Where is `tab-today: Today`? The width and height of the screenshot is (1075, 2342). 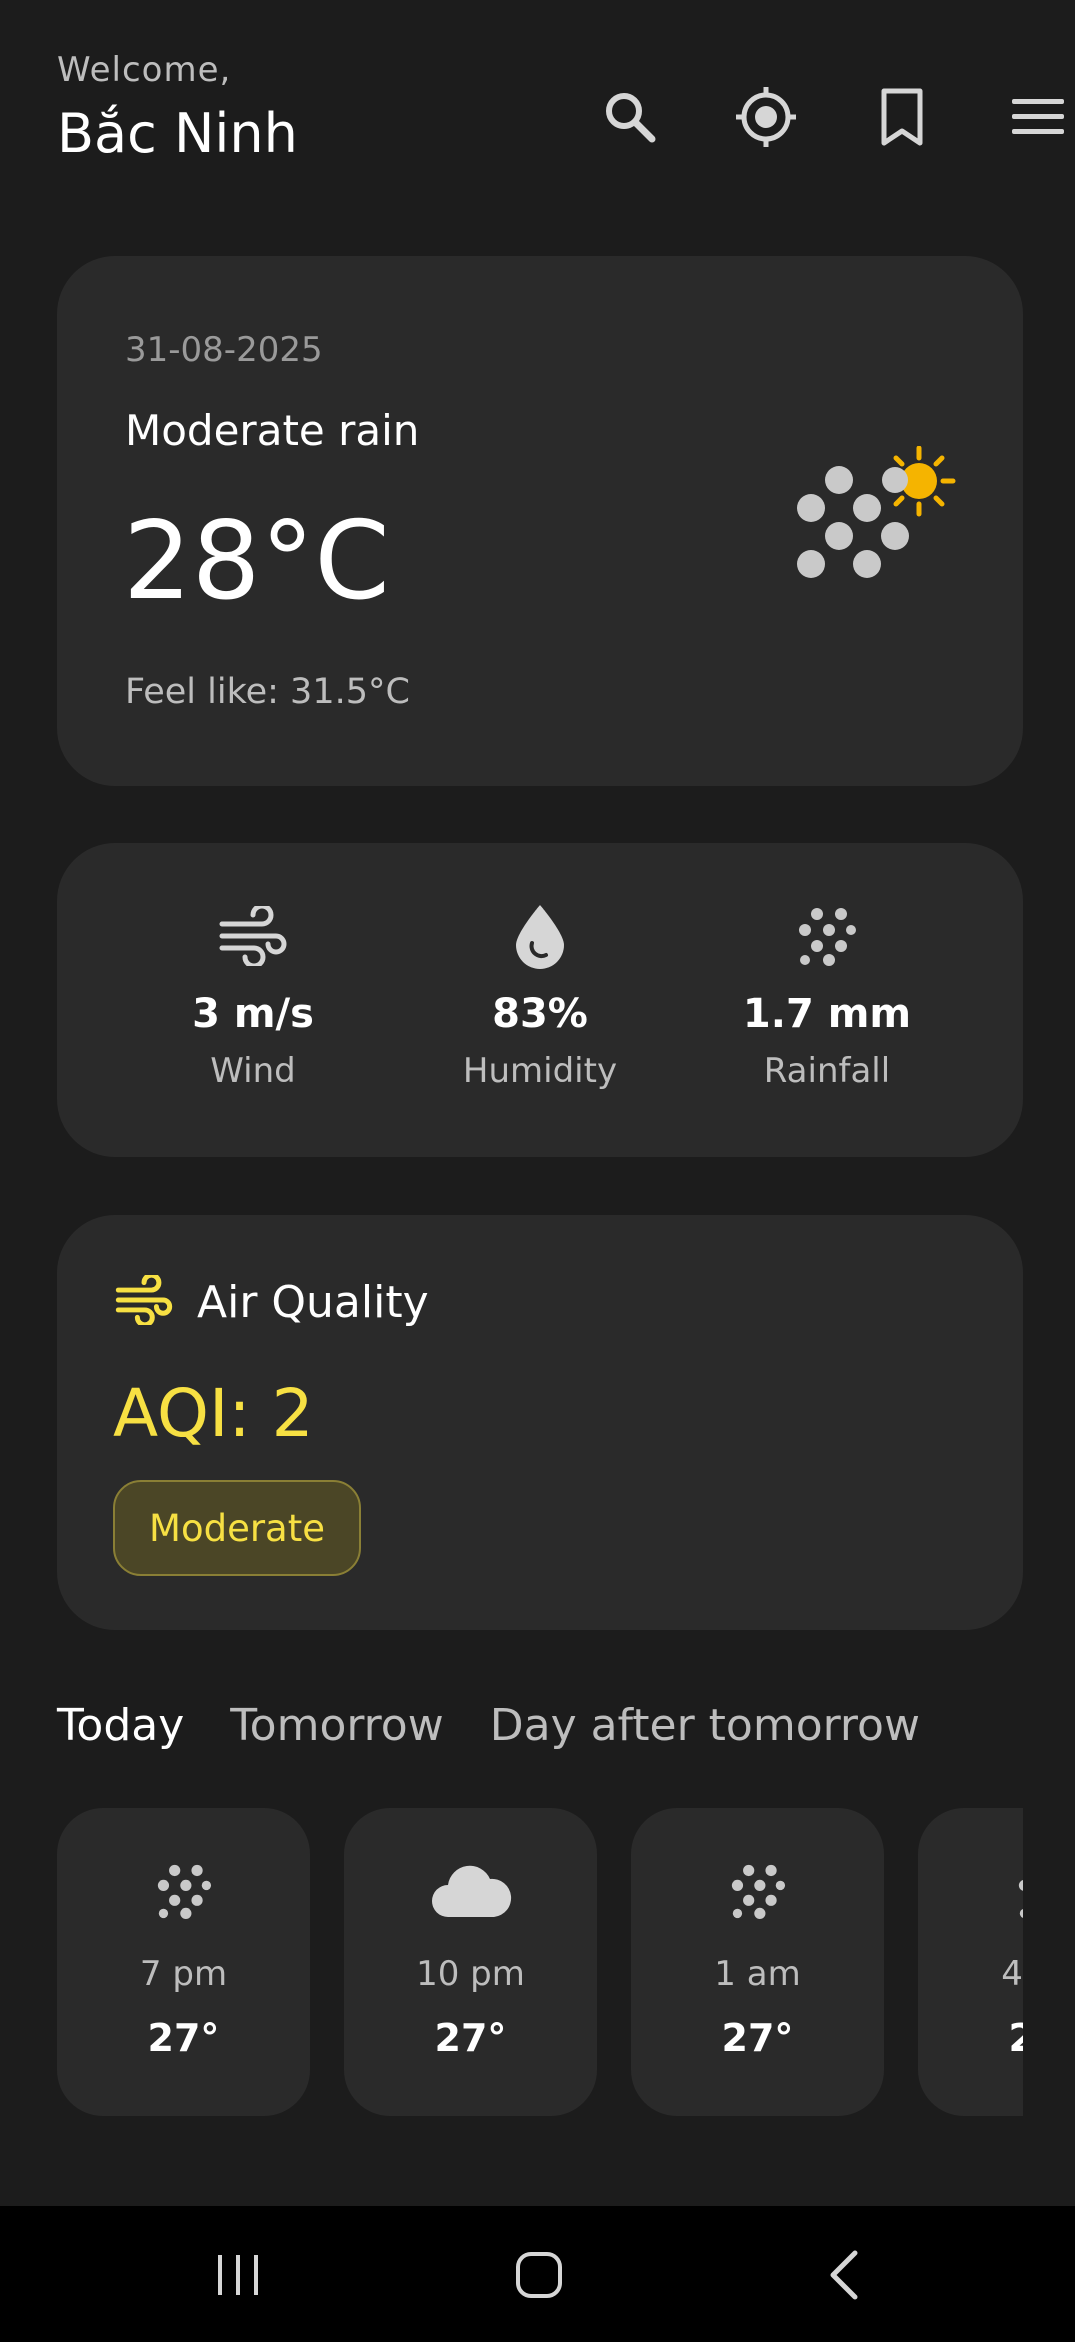
tab-today: Today is located at coordinates (120, 1725).